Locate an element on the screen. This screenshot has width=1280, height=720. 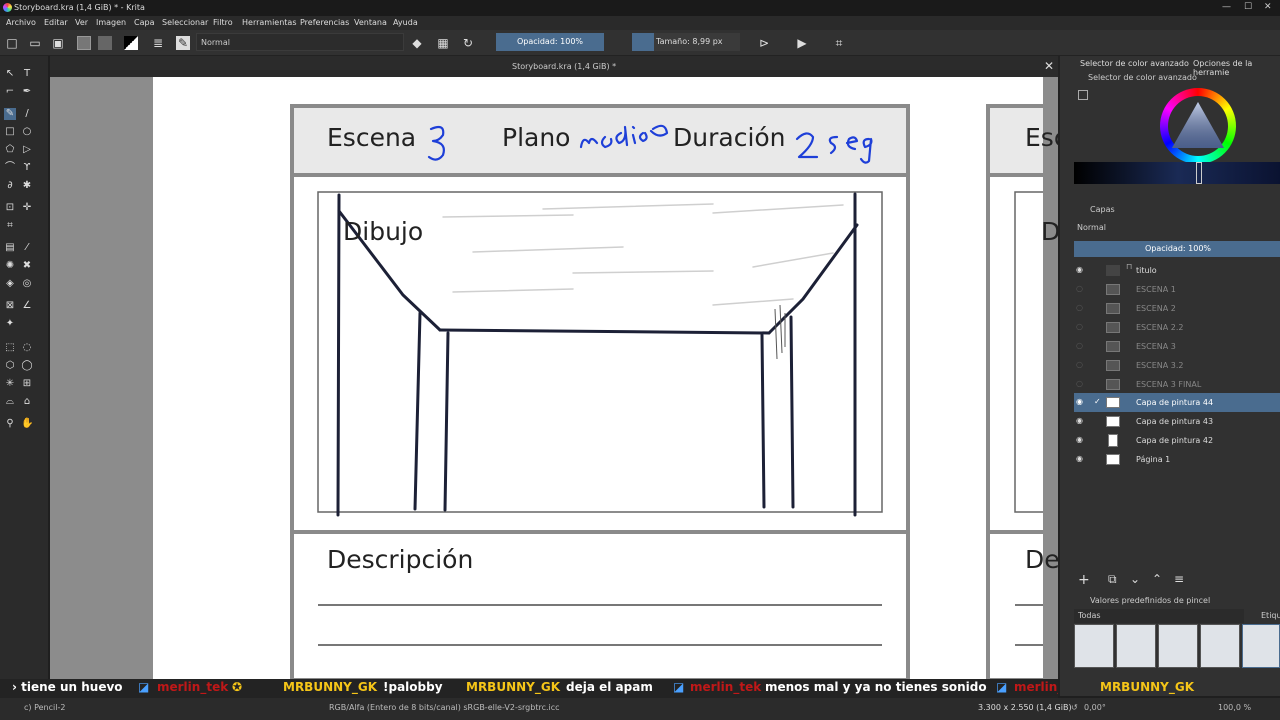
freehand-select-tool-icon: ◯ is located at coordinates (27, 366).